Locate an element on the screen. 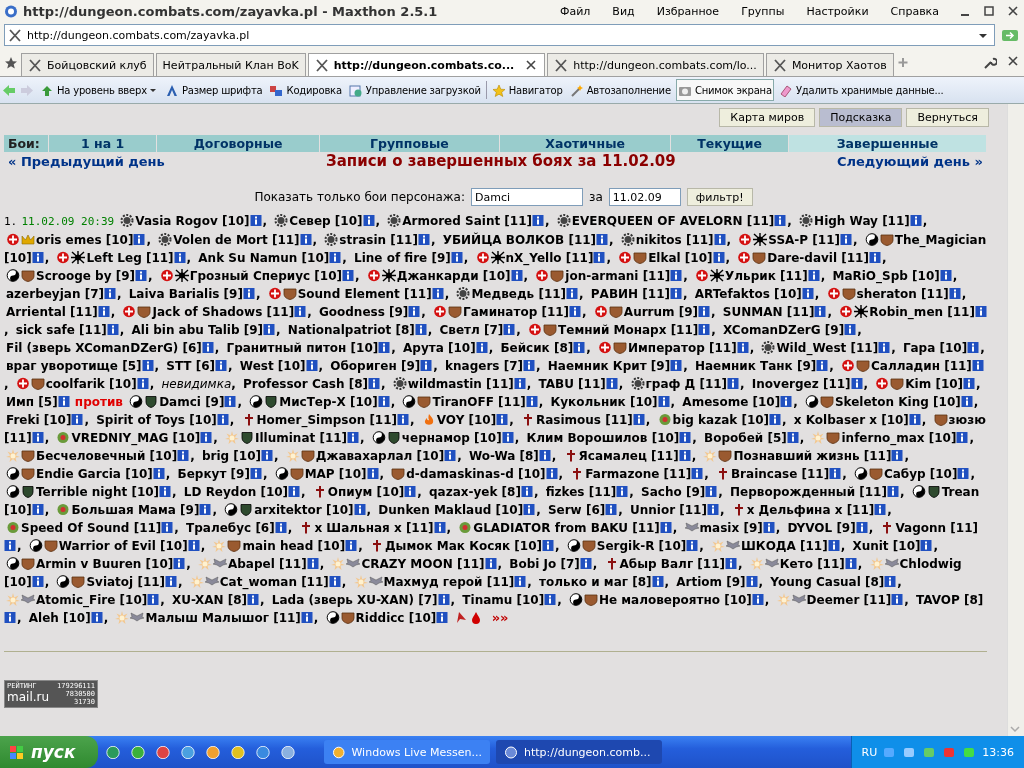  player-name: Сабур is located at coordinates (904, 474).